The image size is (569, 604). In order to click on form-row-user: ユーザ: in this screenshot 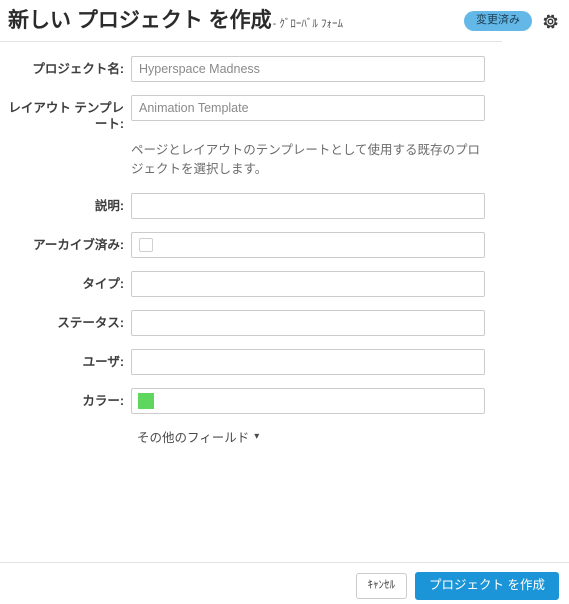, I will do `click(284, 362)`.